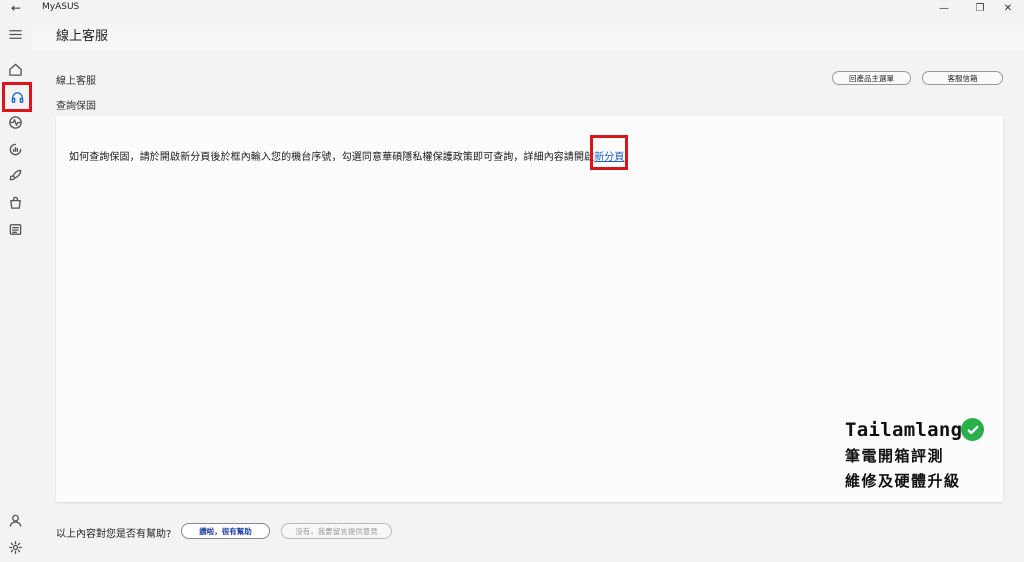 Image resolution: width=1024 pixels, height=562 pixels. What do you see at coordinates (15, 175) in the screenshot?
I see `rocket-icon` at bounding box center [15, 175].